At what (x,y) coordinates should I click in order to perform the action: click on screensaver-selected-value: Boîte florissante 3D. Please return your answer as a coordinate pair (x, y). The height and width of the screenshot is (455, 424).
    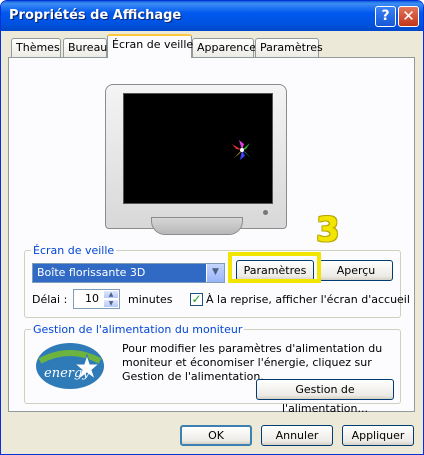
    Looking at the image, I should click on (91, 272).